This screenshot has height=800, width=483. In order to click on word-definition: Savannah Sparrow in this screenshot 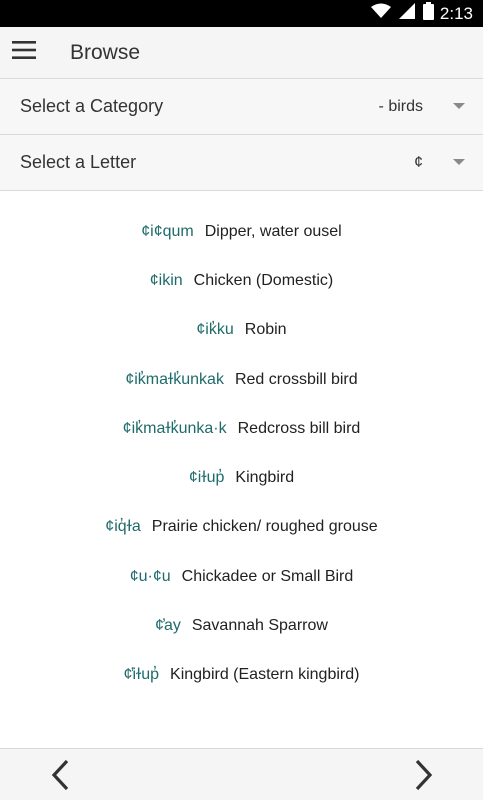, I will do `click(259, 626)`.